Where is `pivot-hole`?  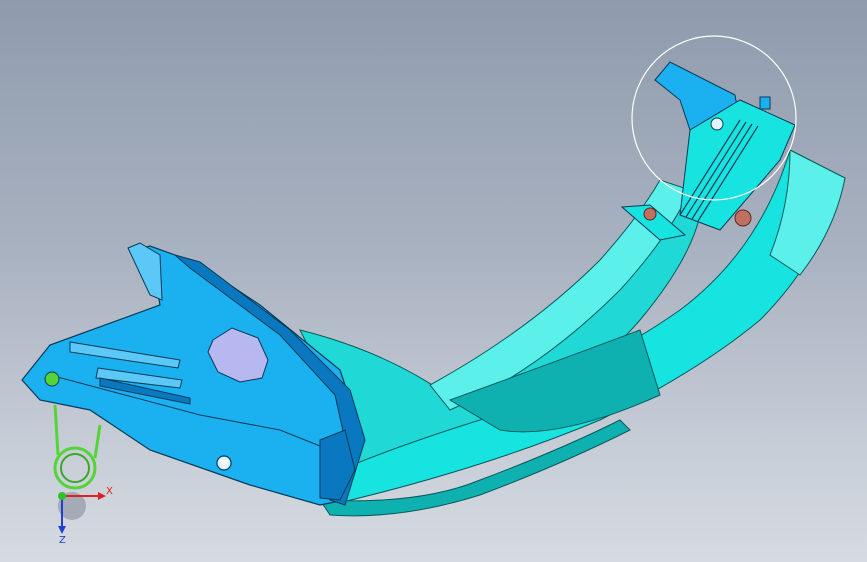 pivot-hole is located at coordinates (717, 124).